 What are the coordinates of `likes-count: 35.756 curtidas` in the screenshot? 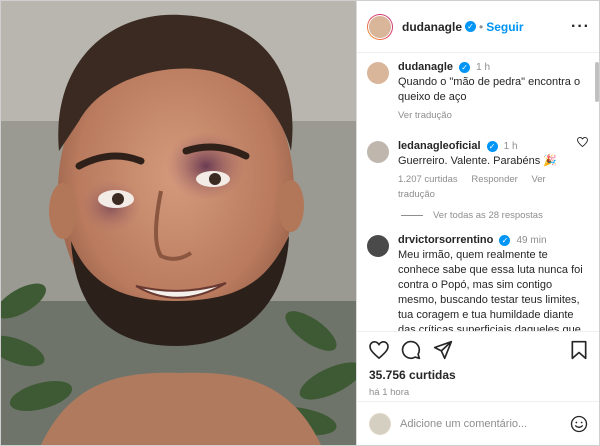 It's located at (478, 375).